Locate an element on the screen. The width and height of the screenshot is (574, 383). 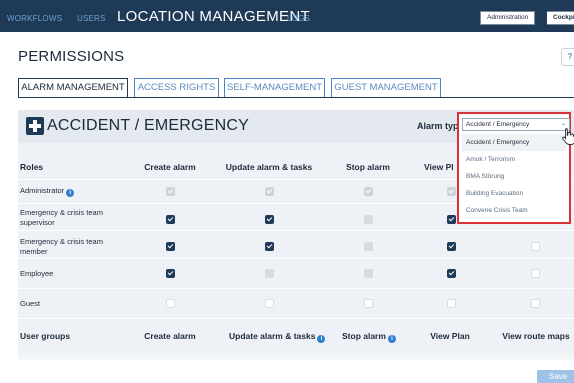
table-scroll-fade is located at coordinates (296, 355).